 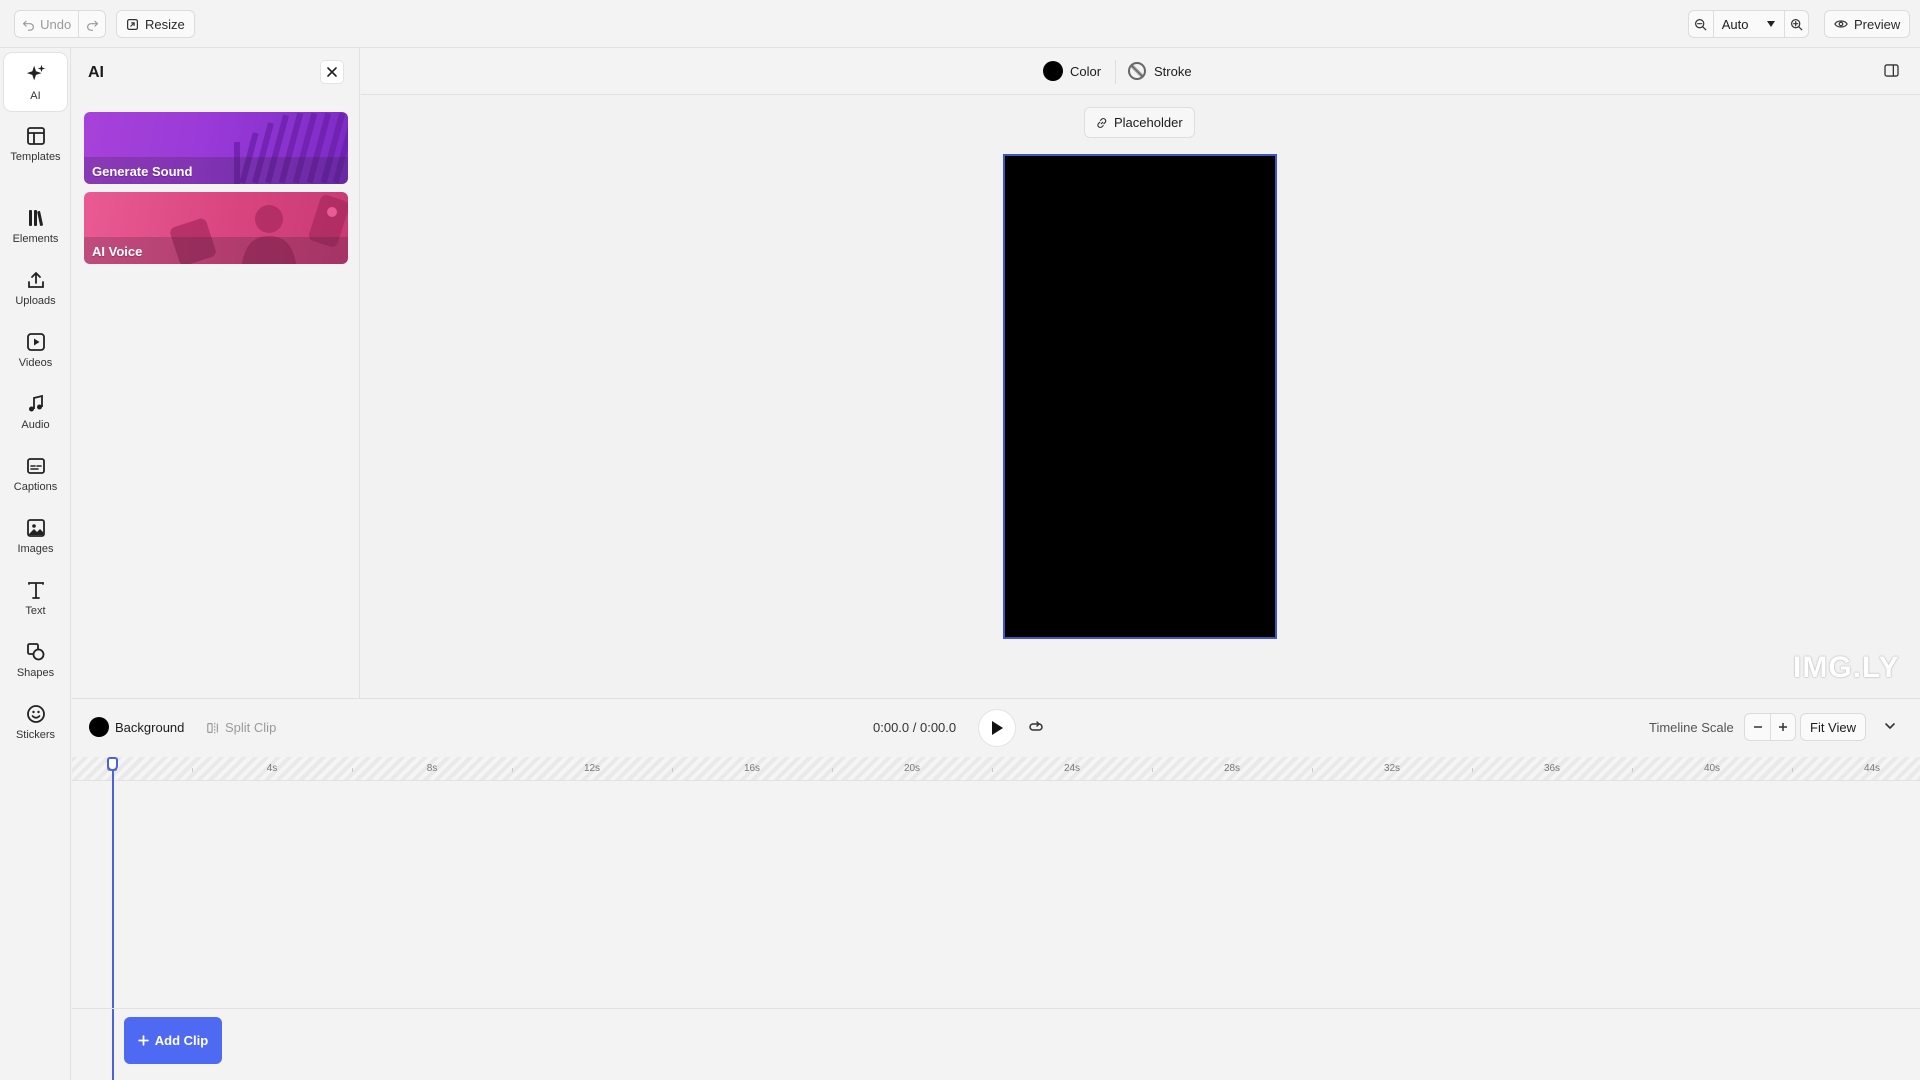 I want to click on ruler-tick: 20s, so click(x=912, y=768).